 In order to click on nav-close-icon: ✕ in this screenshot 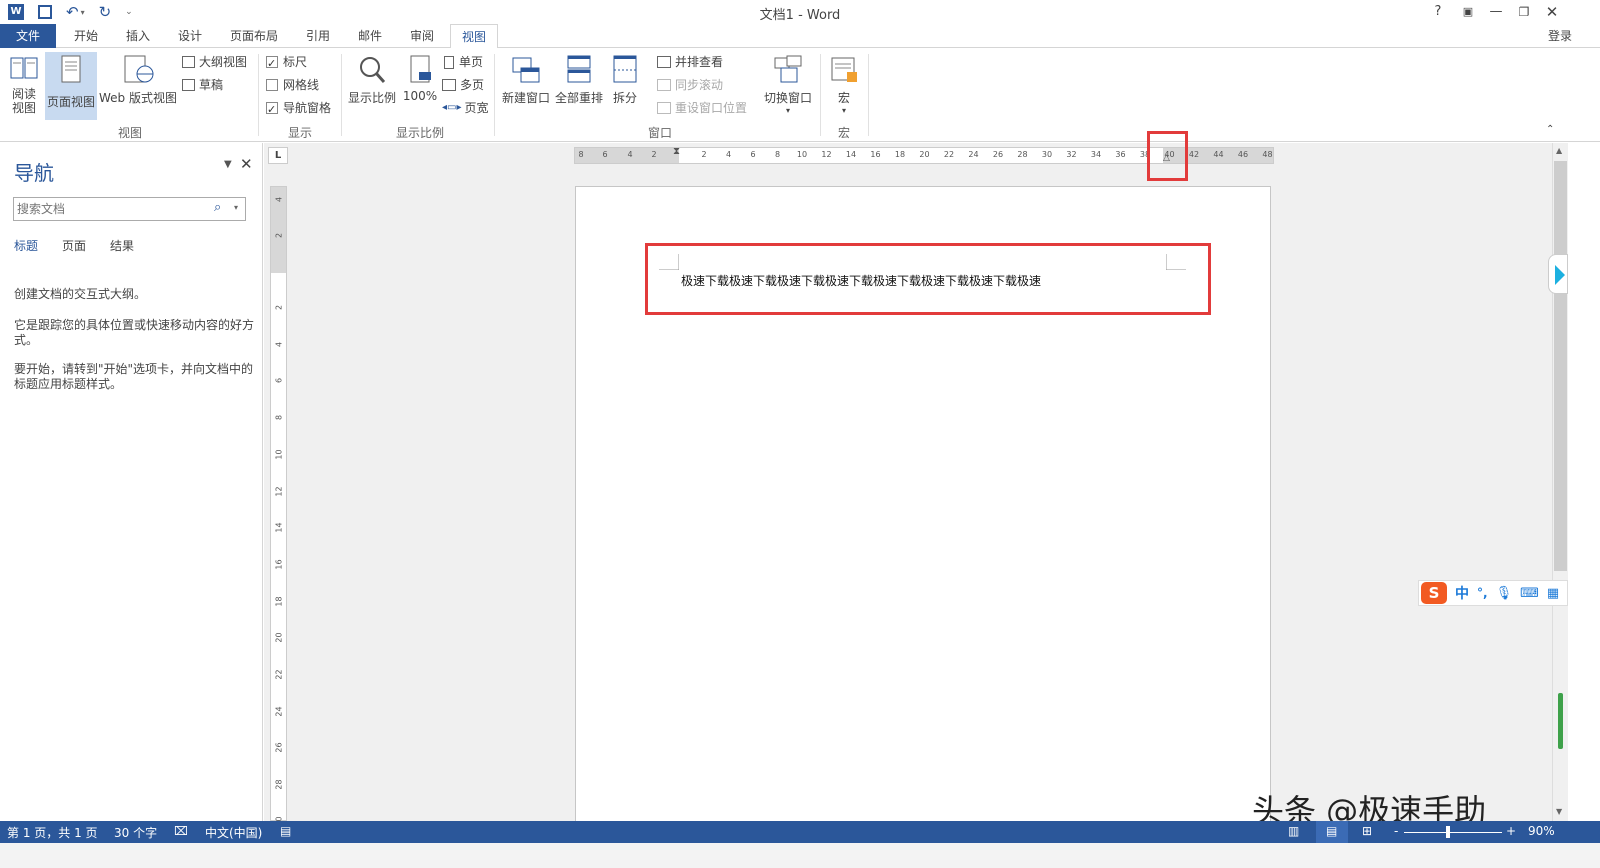, I will do `click(246, 164)`.